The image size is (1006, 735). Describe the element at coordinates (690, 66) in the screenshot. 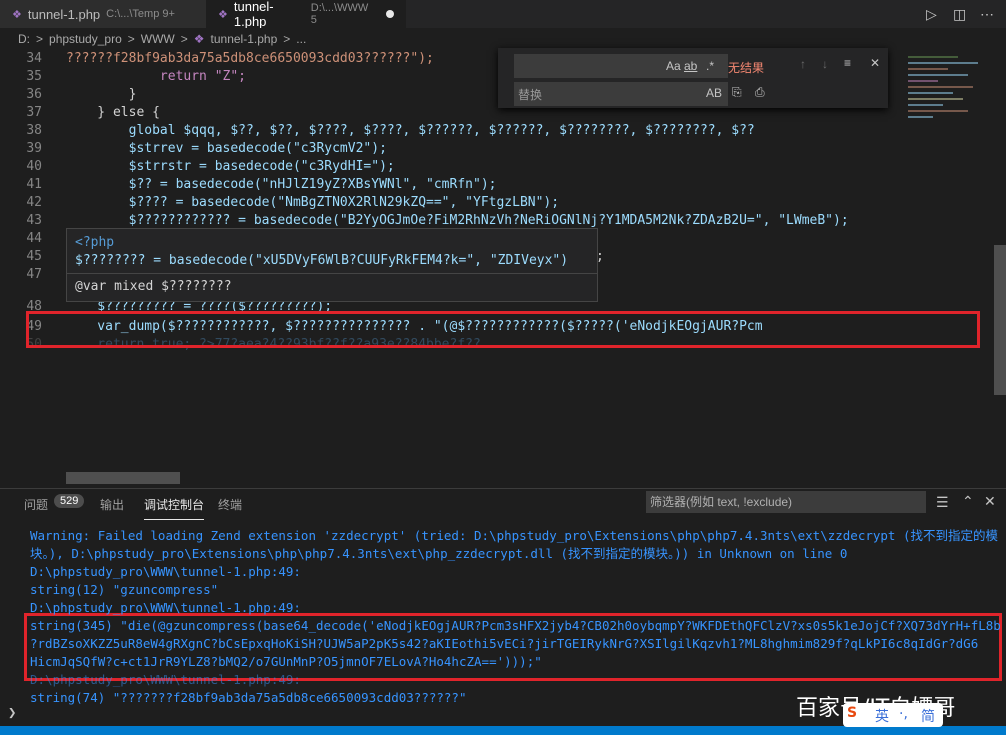

I see `whole-word-toggle: ab` at that location.